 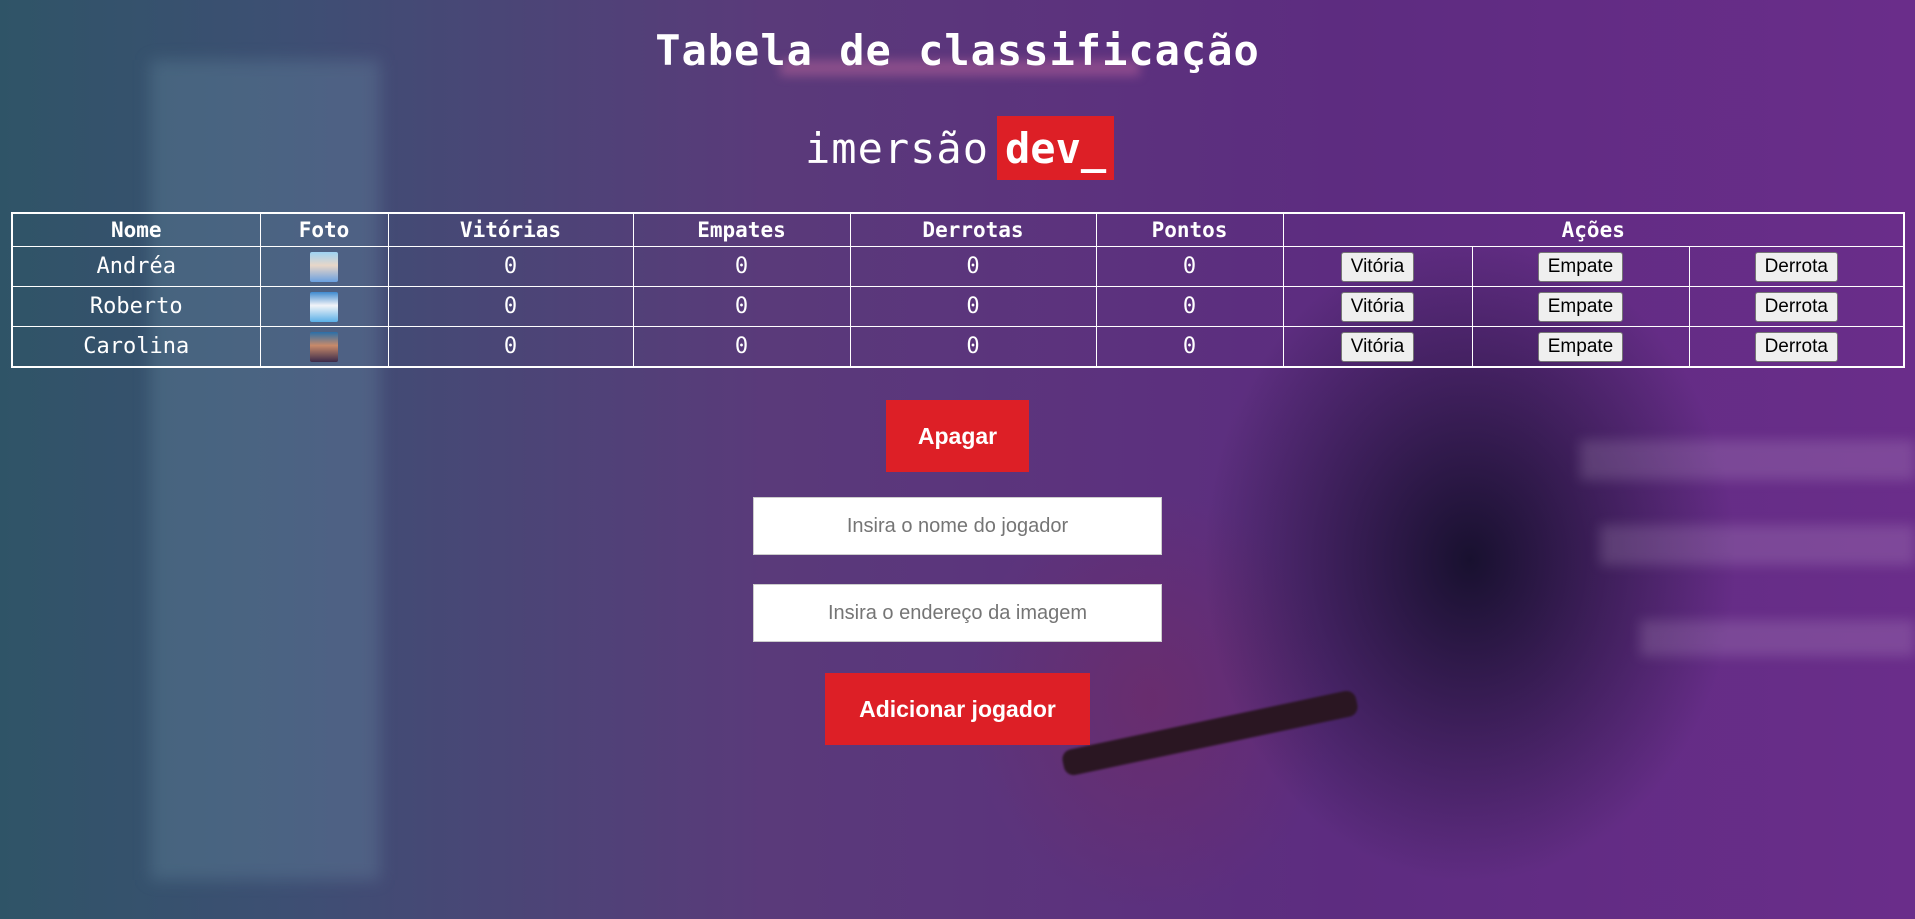 What do you see at coordinates (1593, 229) in the screenshot?
I see `header-actions: Ações` at bounding box center [1593, 229].